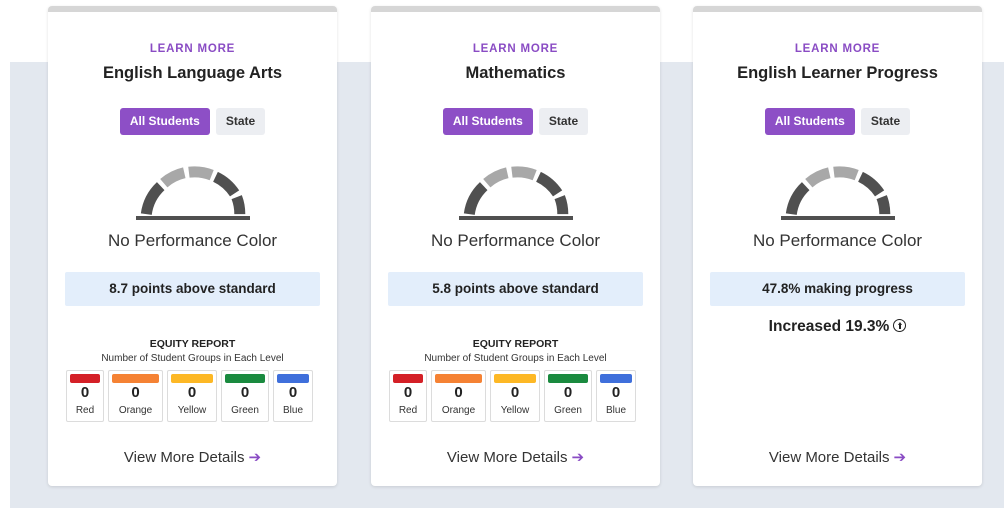 This screenshot has width=1004, height=508. What do you see at coordinates (900, 325) in the screenshot?
I see `arrow-up-circle-icon` at bounding box center [900, 325].